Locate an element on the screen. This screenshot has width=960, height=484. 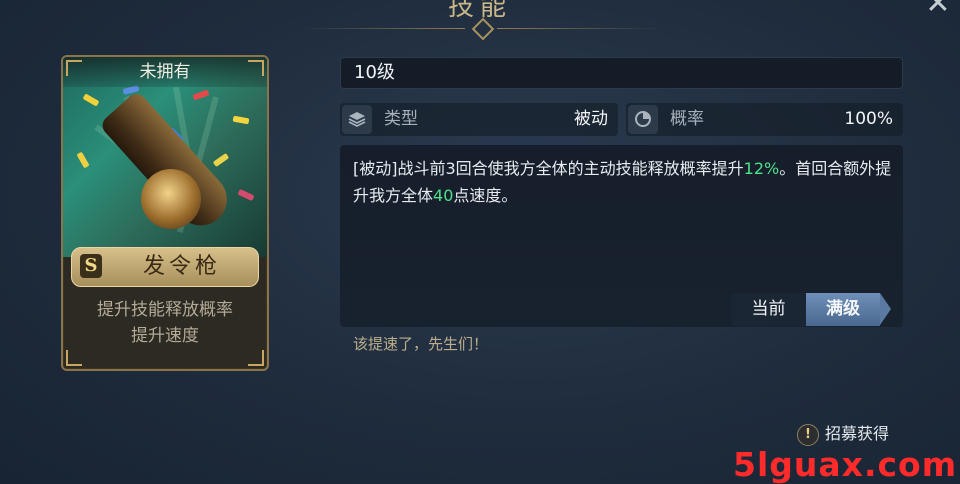
skill-name: 发令枪 is located at coordinates (181, 266).